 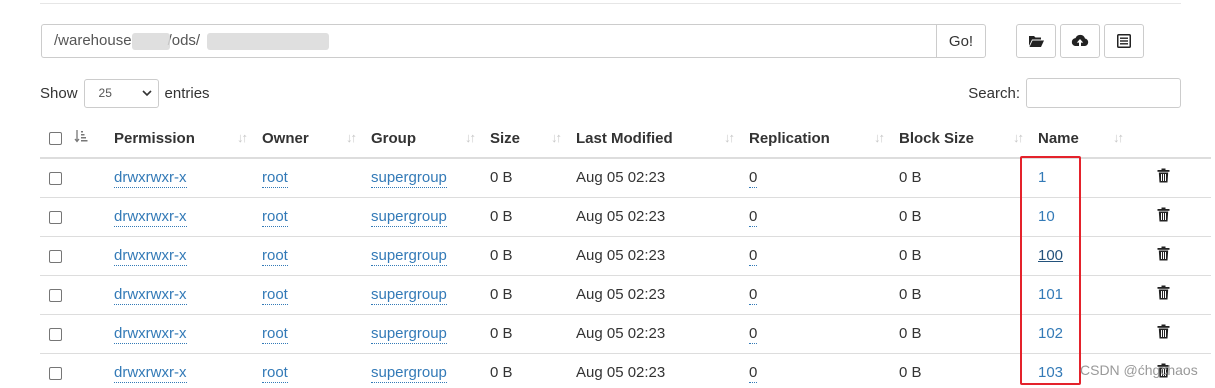 I want to click on name-cell: 102, so click(x=1080, y=333).